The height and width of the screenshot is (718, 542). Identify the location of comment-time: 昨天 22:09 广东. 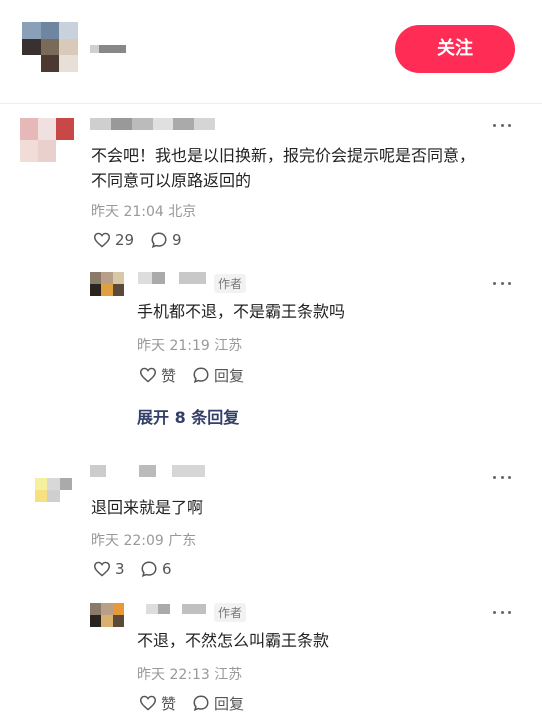
(143, 540).